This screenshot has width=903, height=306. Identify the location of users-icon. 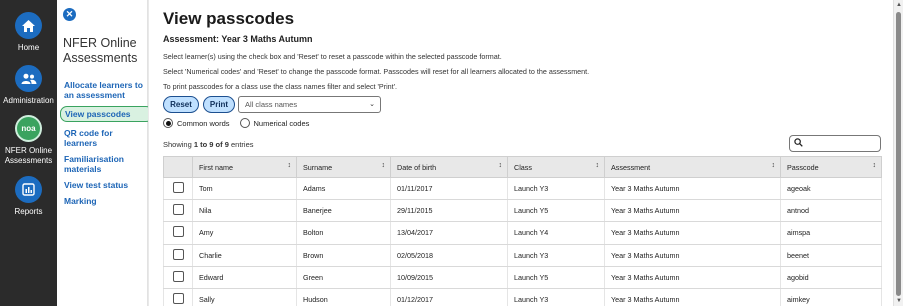
(28, 78).